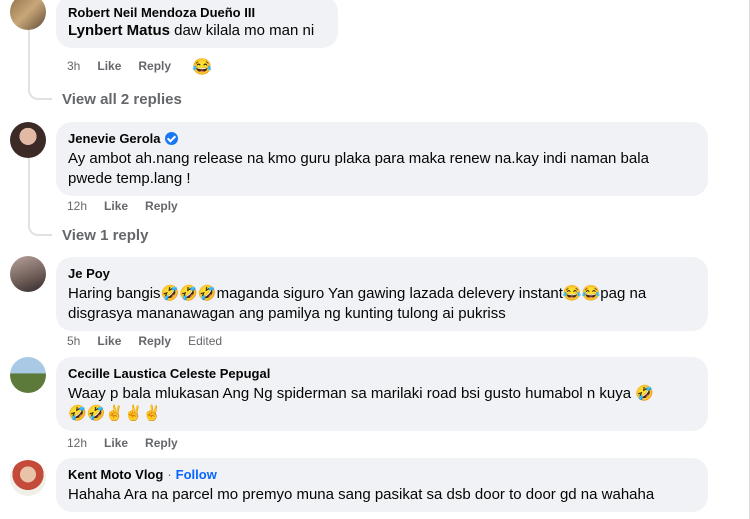  Describe the element at coordinates (105, 235) in the screenshot. I see `view-replies-link: View 1 reply` at that location.